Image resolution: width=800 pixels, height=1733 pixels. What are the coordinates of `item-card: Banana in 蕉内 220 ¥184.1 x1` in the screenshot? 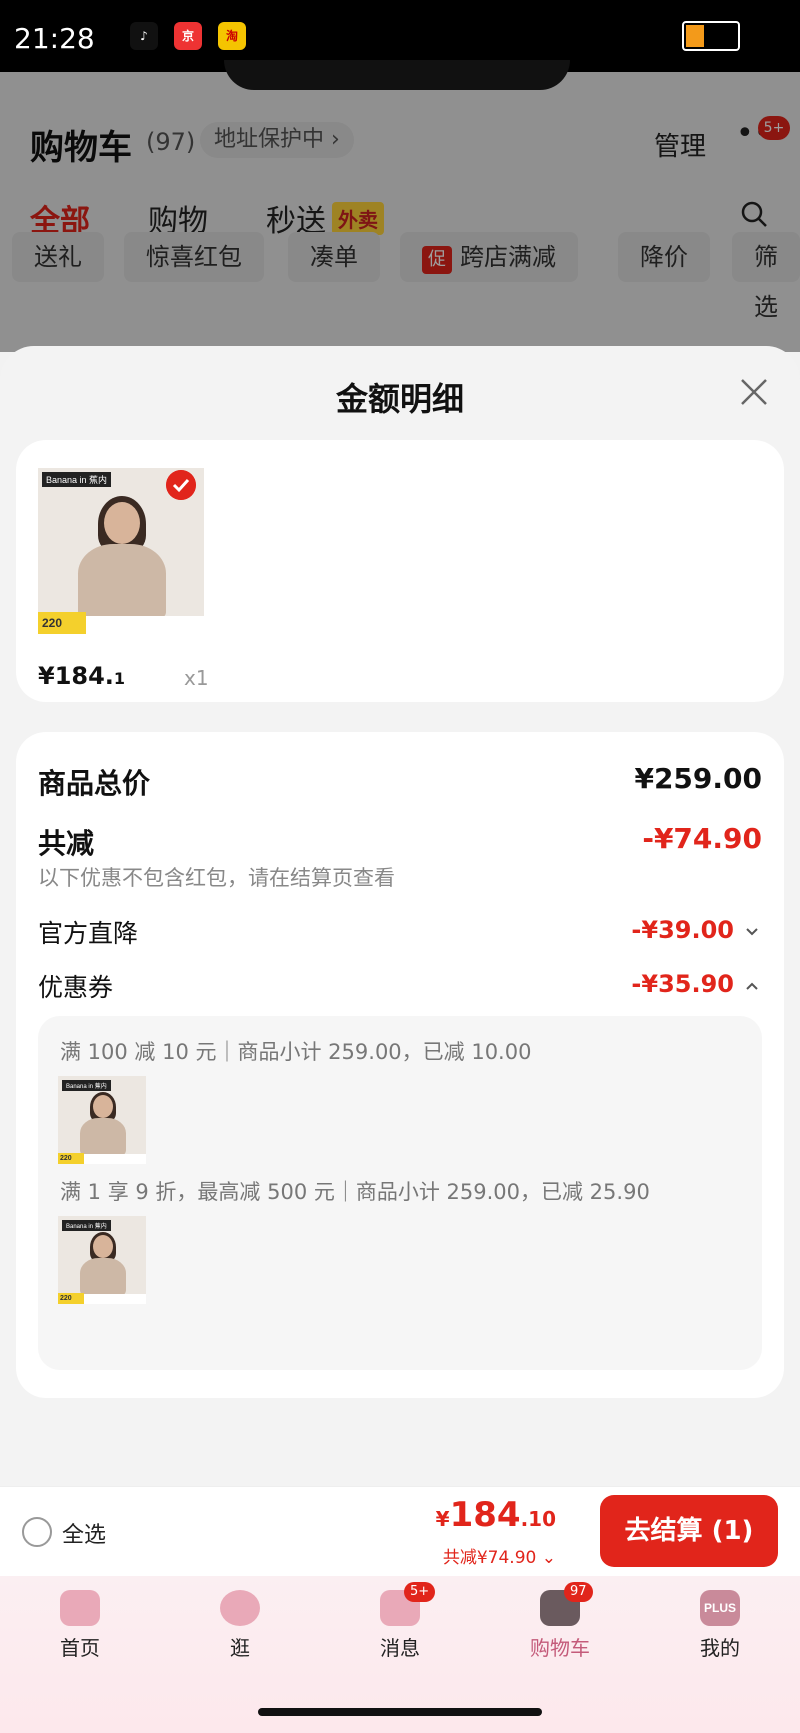 It's located at (400, 571).